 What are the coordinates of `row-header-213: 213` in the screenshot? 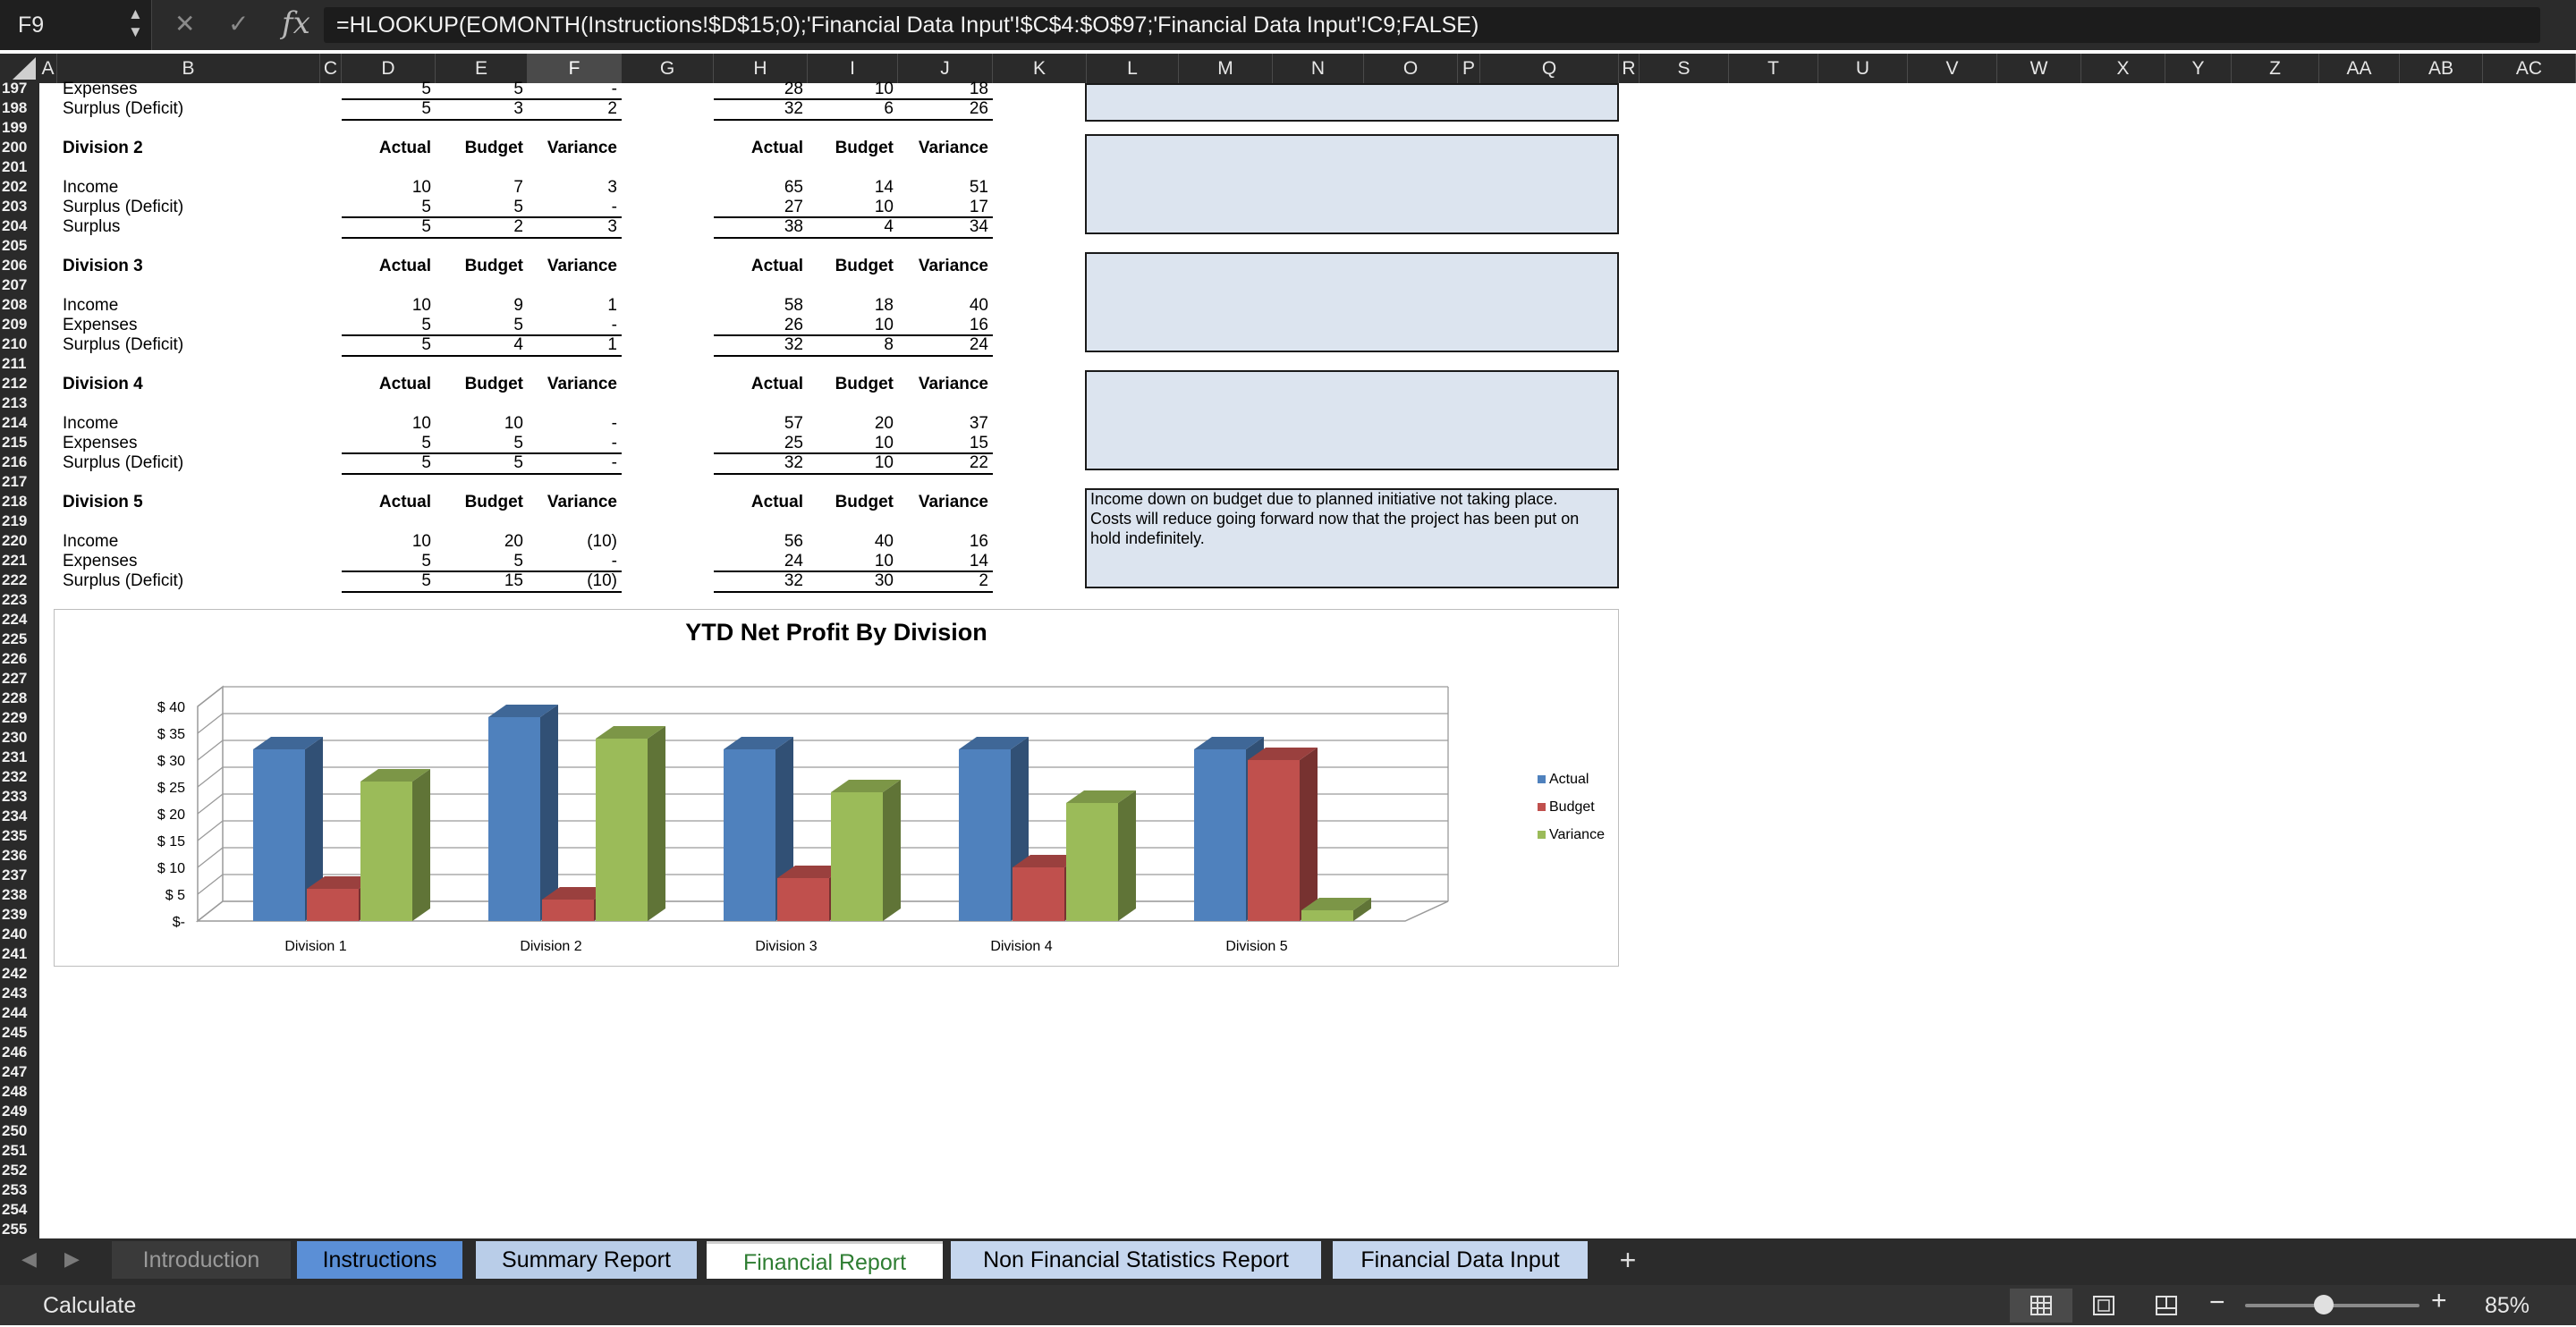 It's located at (19, 403).